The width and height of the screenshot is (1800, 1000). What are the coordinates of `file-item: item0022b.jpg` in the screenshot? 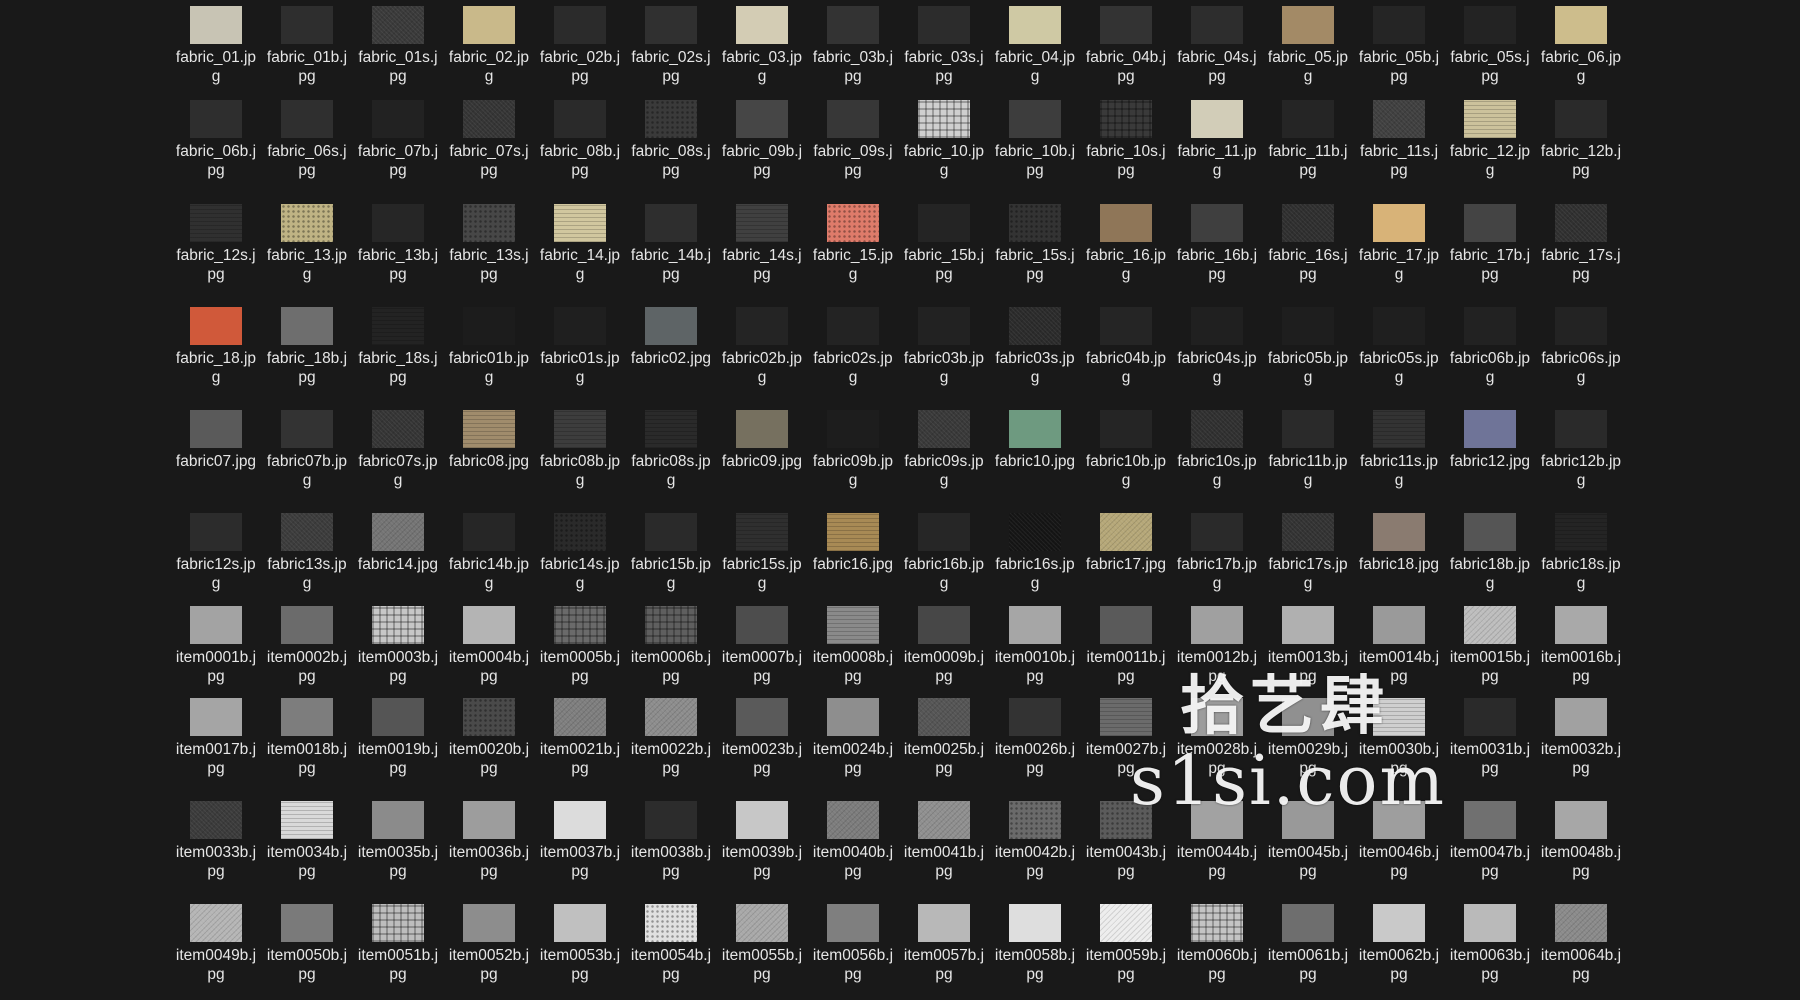 It's located at (671, 735).